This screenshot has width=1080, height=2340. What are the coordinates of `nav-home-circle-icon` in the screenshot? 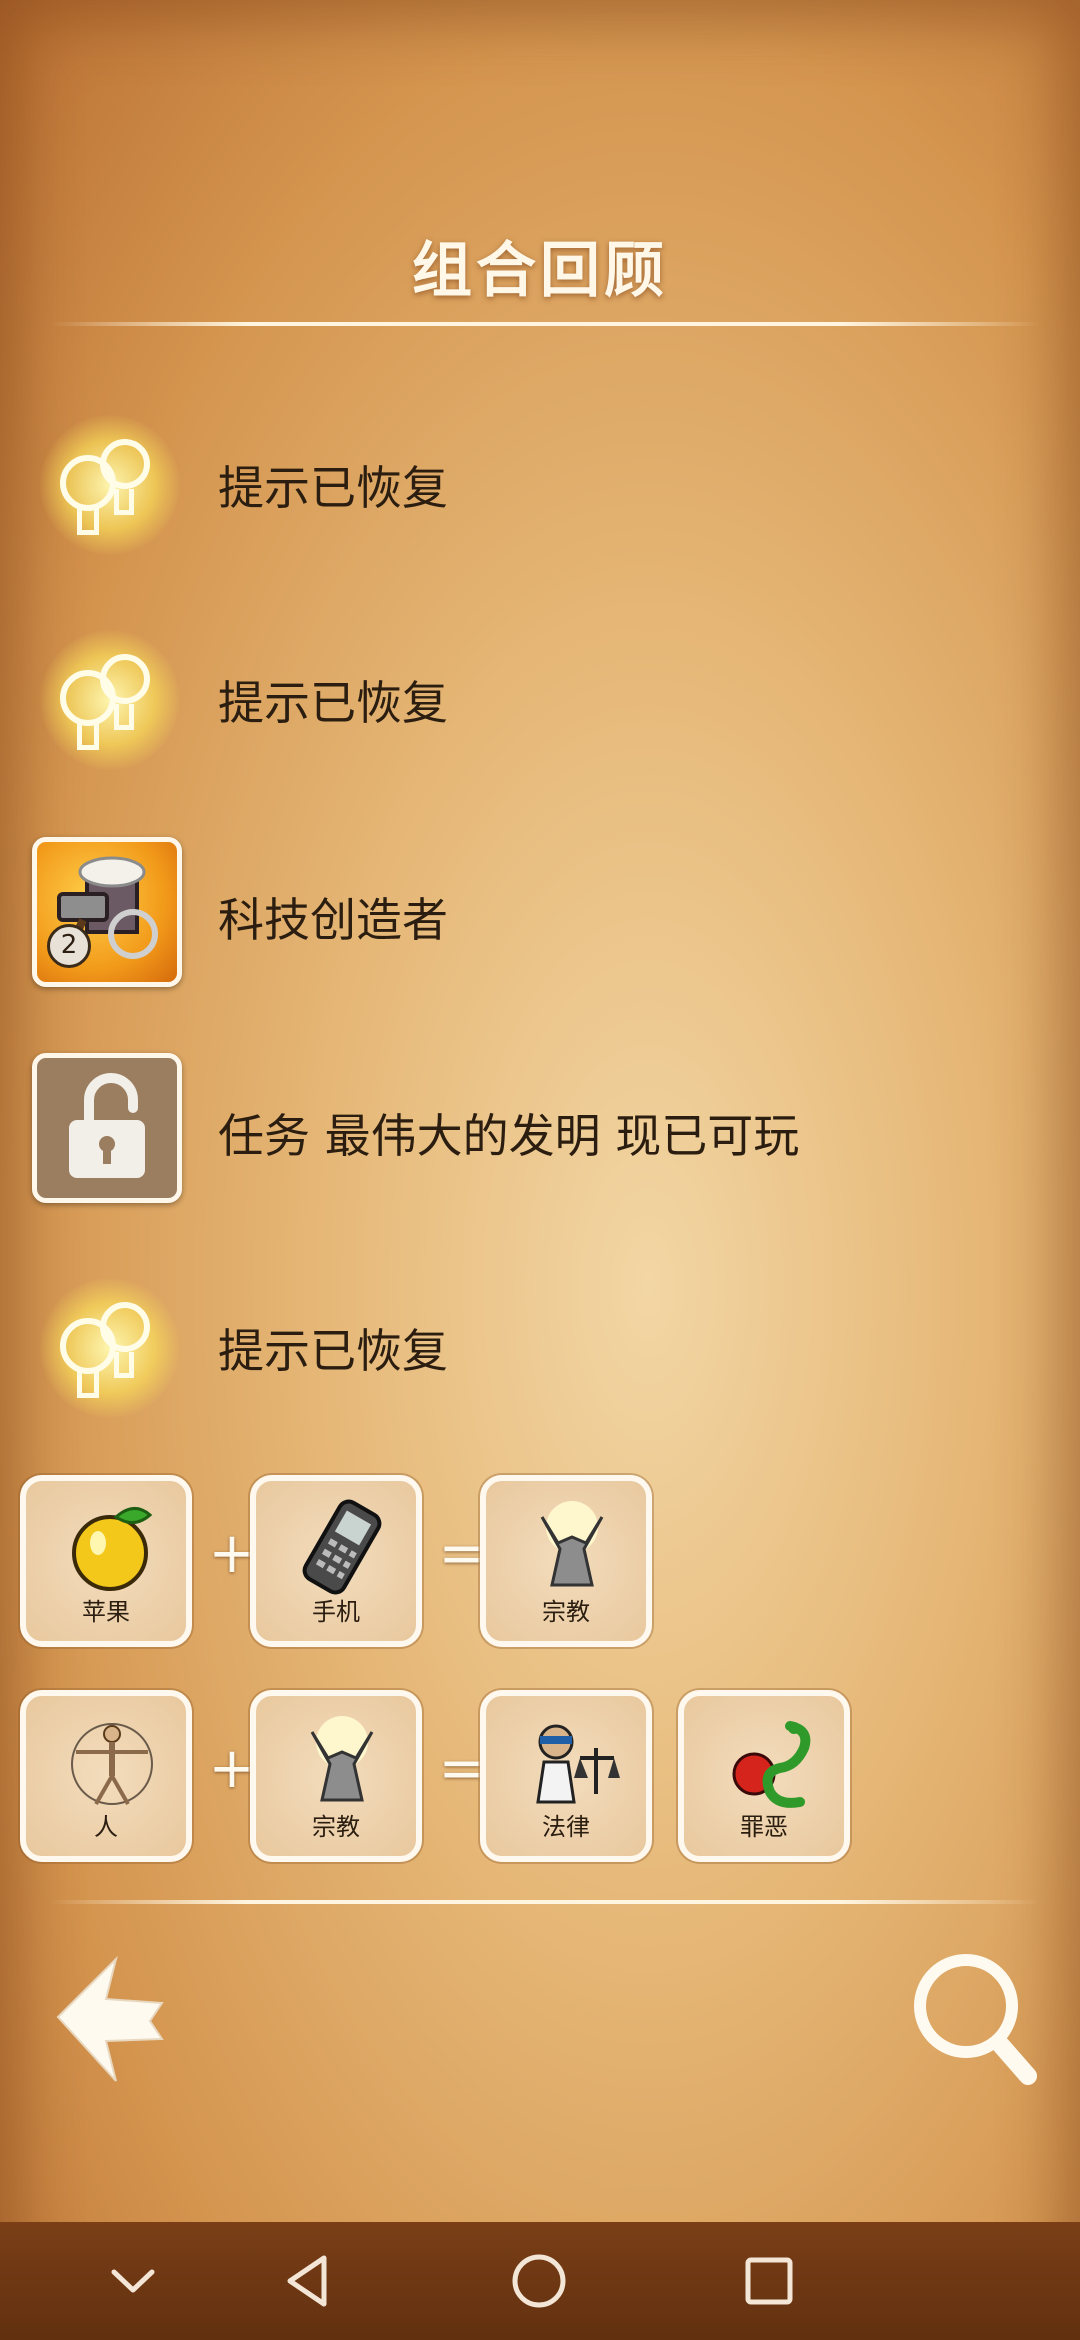 It's located at (539, 2281).